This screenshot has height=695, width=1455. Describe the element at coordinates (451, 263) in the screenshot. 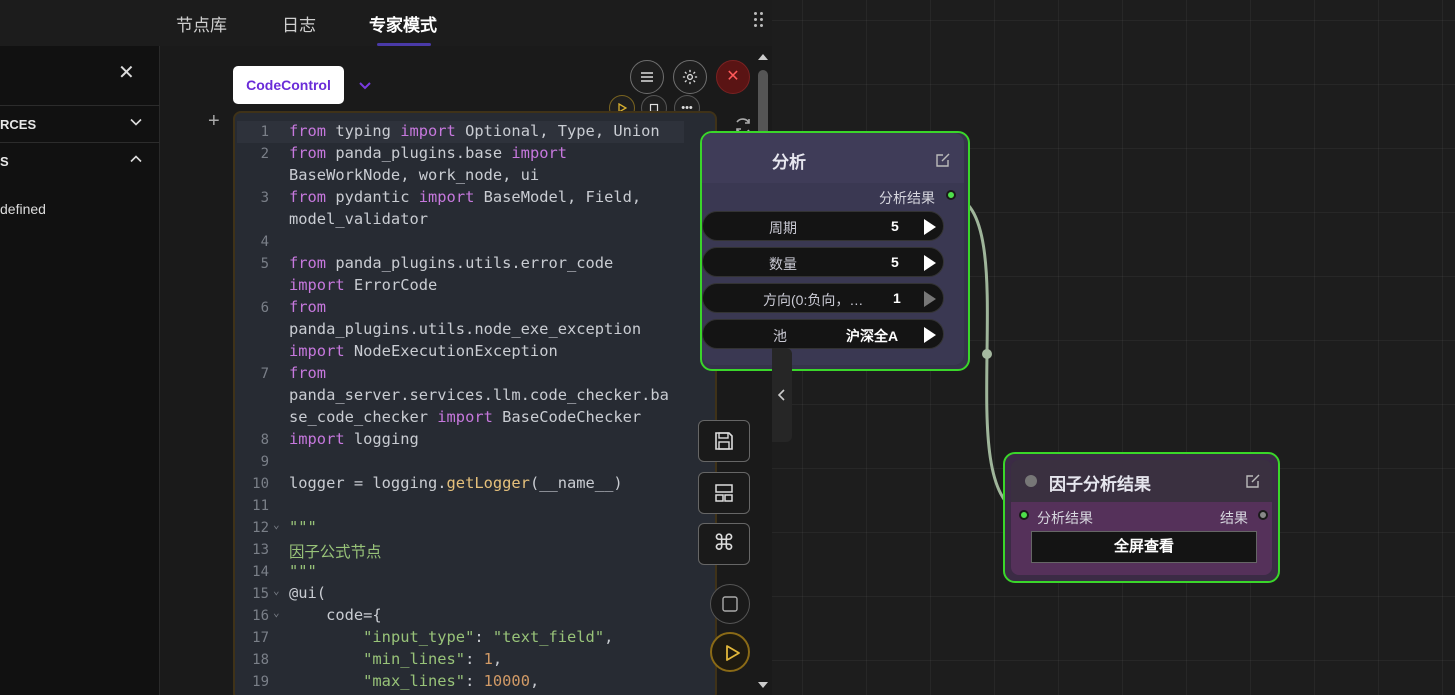

I see `code-text: from panda_plugins.utils.error_code` at that location.